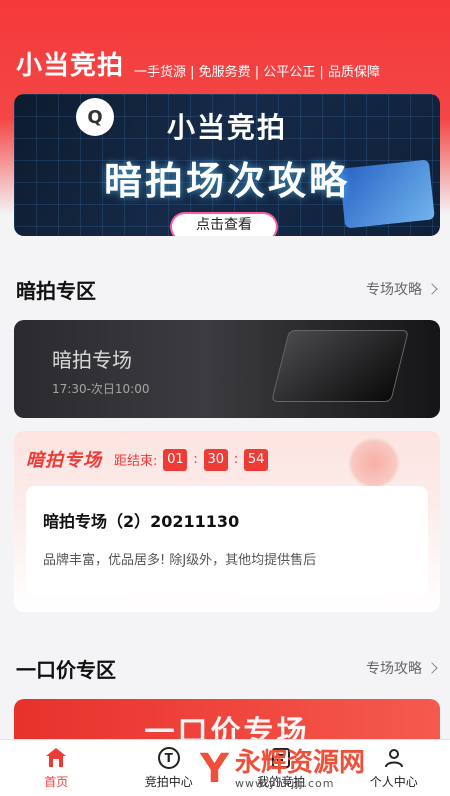  What do you see at coordinates (92, 360) in the screenshot?
I see `dark-card-title: 暗拍专场` at bounding box center [92, 360].